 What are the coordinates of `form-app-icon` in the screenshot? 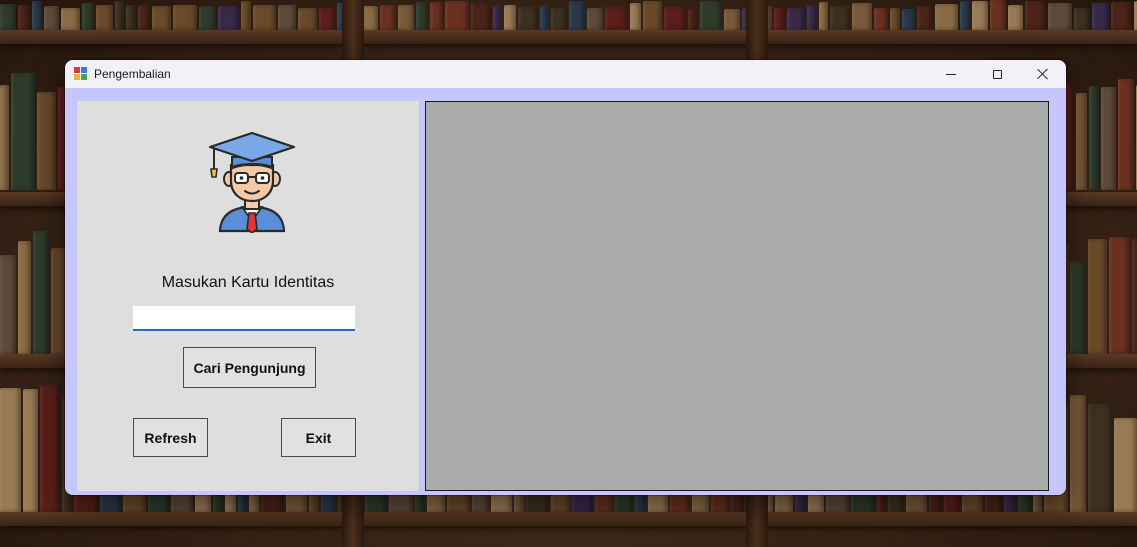 It's located at (81, 74).